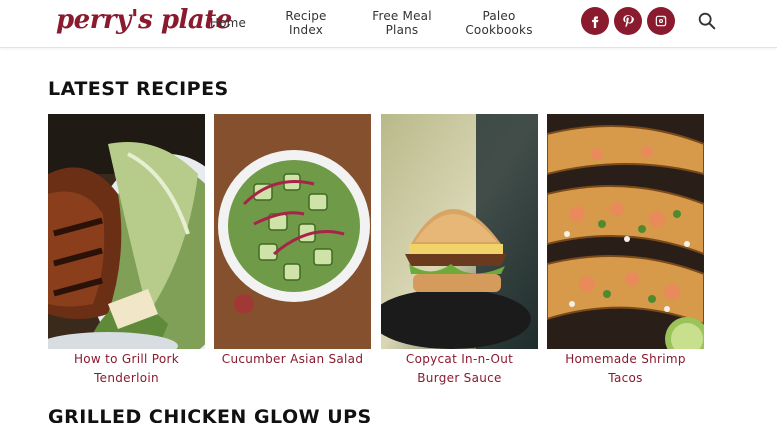 The height and width of the screenshot is (423, 777). Describe the element at coordinates (292, 359) in the screenshot. I see `recipe-title-link: Cucumber Asian Salad` at that location.